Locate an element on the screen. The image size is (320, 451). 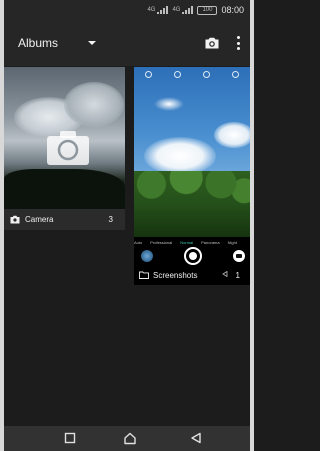
album-count: 3 is located at coordinates (110, 219).